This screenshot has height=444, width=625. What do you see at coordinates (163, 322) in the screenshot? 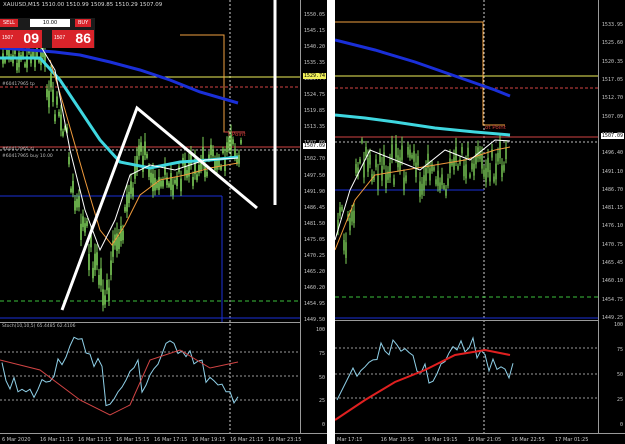
I see `oscillator-separator` at bounding box center [163, 322].